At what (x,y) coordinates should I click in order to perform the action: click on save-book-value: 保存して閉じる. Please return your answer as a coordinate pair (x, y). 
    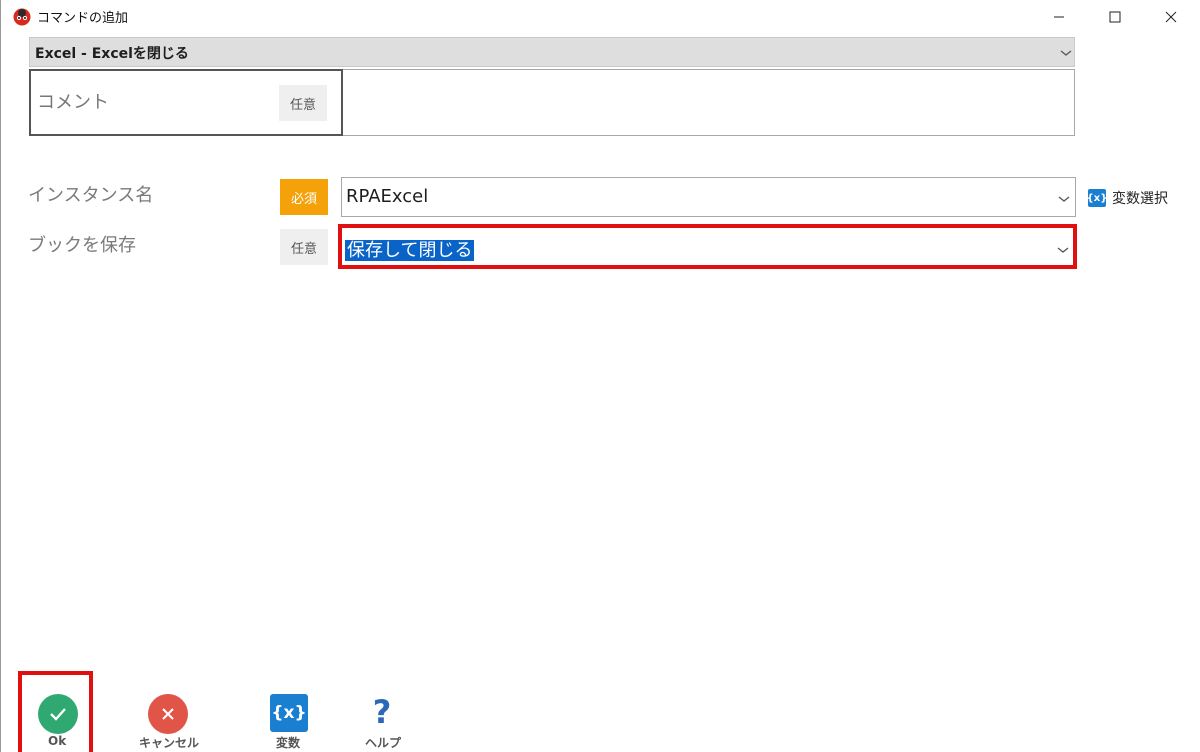
    Looking at the image, I should click on (410, 250).